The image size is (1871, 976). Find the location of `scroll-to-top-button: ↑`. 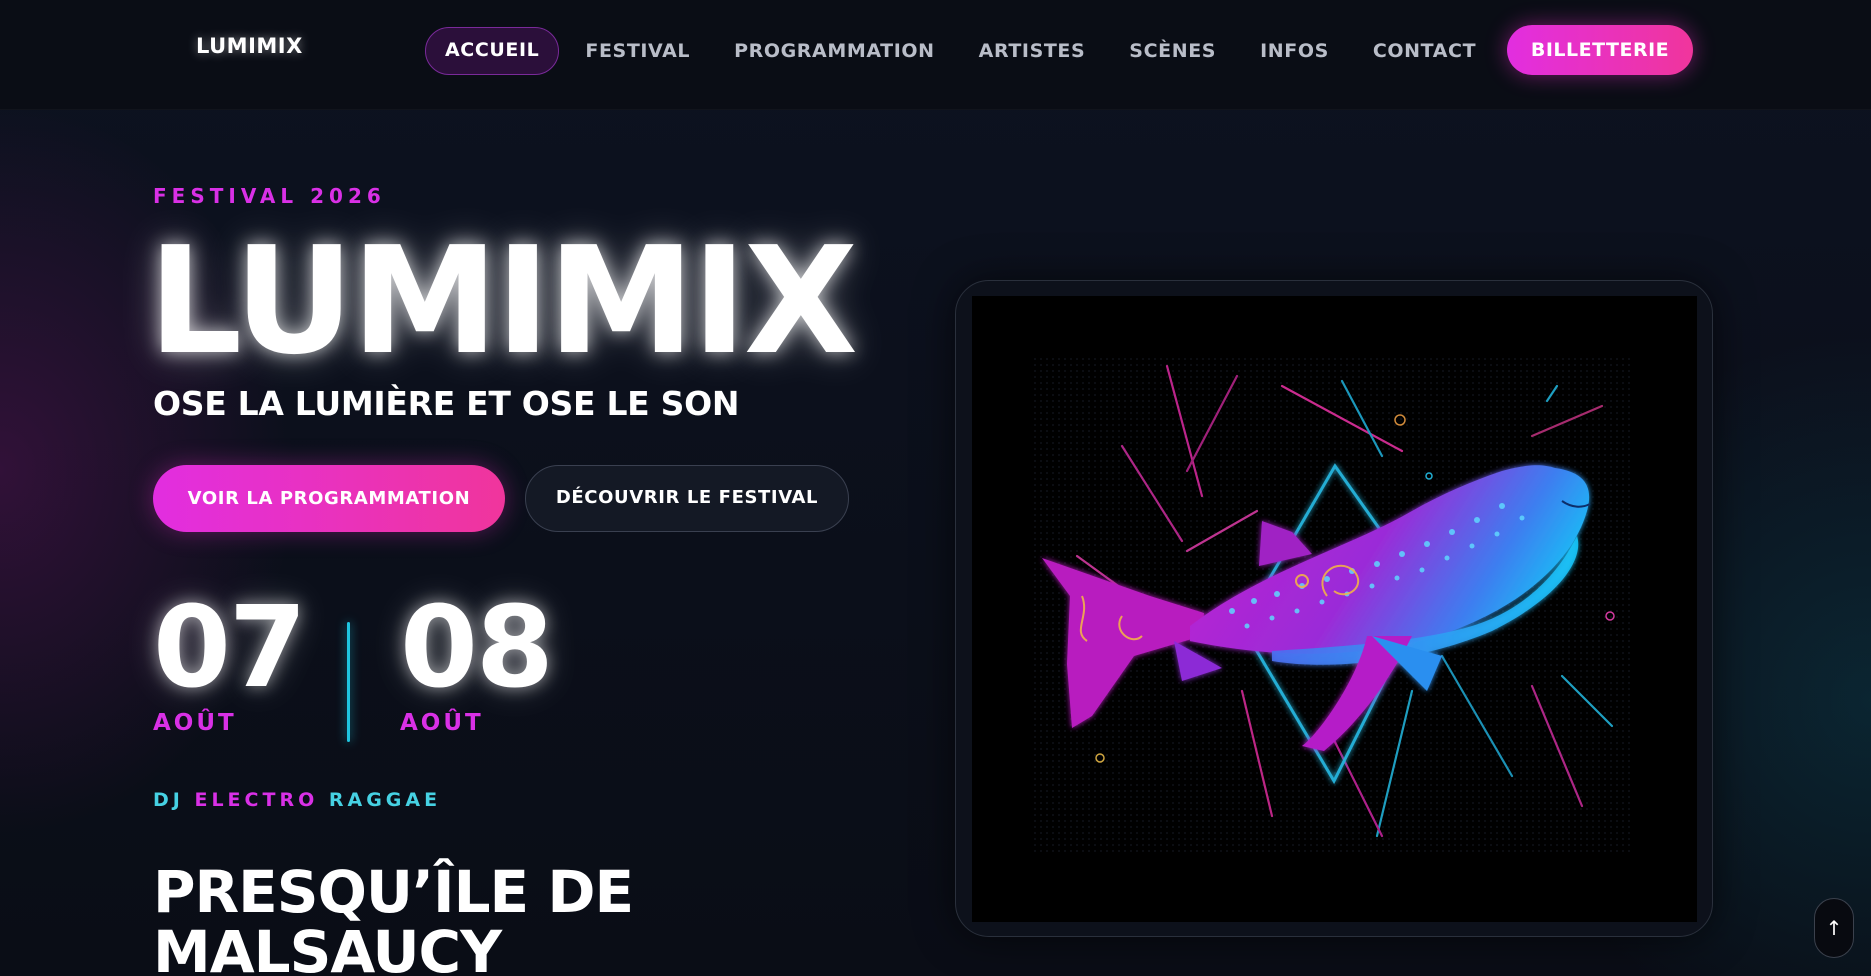

scroll-to-top-button: ↑ is located at coordinates (1834, 928).